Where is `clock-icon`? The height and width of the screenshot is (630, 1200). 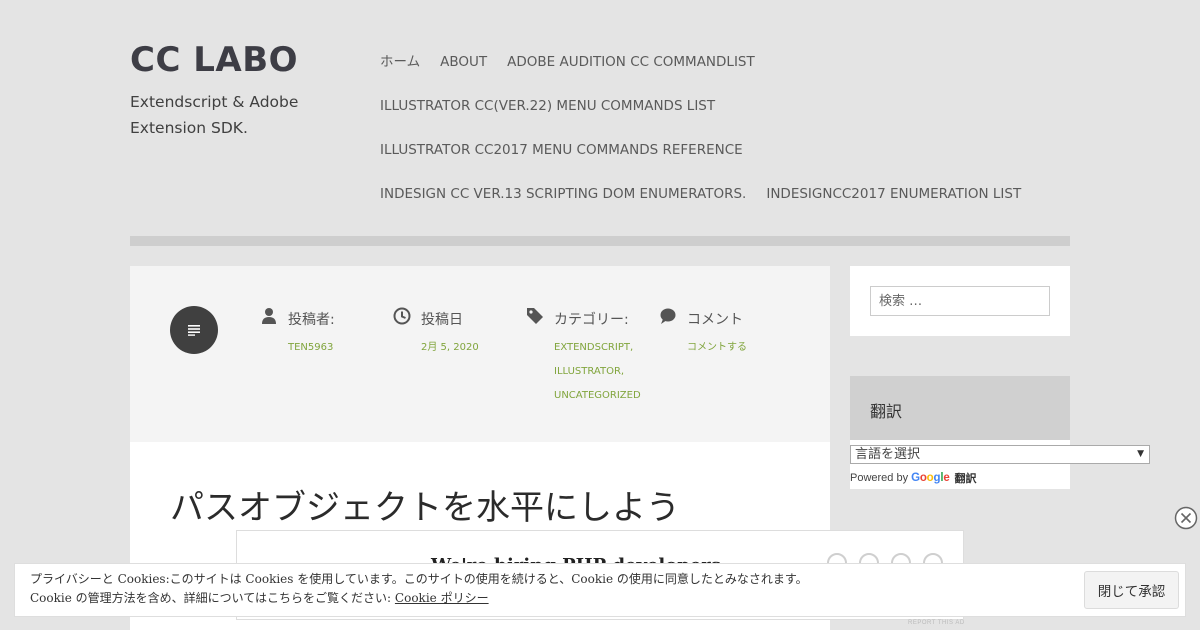 clock-icon is located at coordinates (402, 316).